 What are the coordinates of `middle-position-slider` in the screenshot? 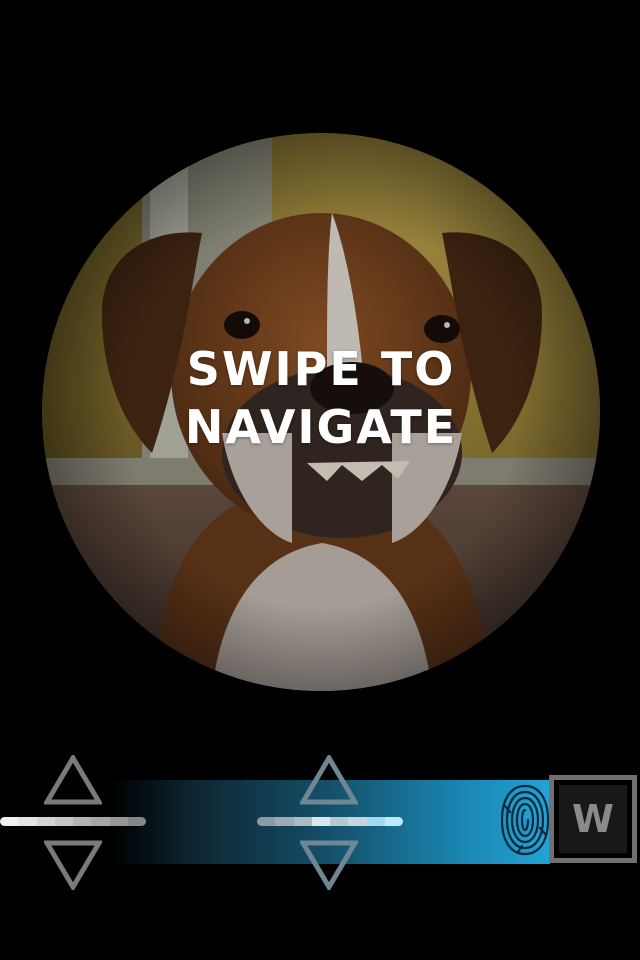 It's located at (330, 821).